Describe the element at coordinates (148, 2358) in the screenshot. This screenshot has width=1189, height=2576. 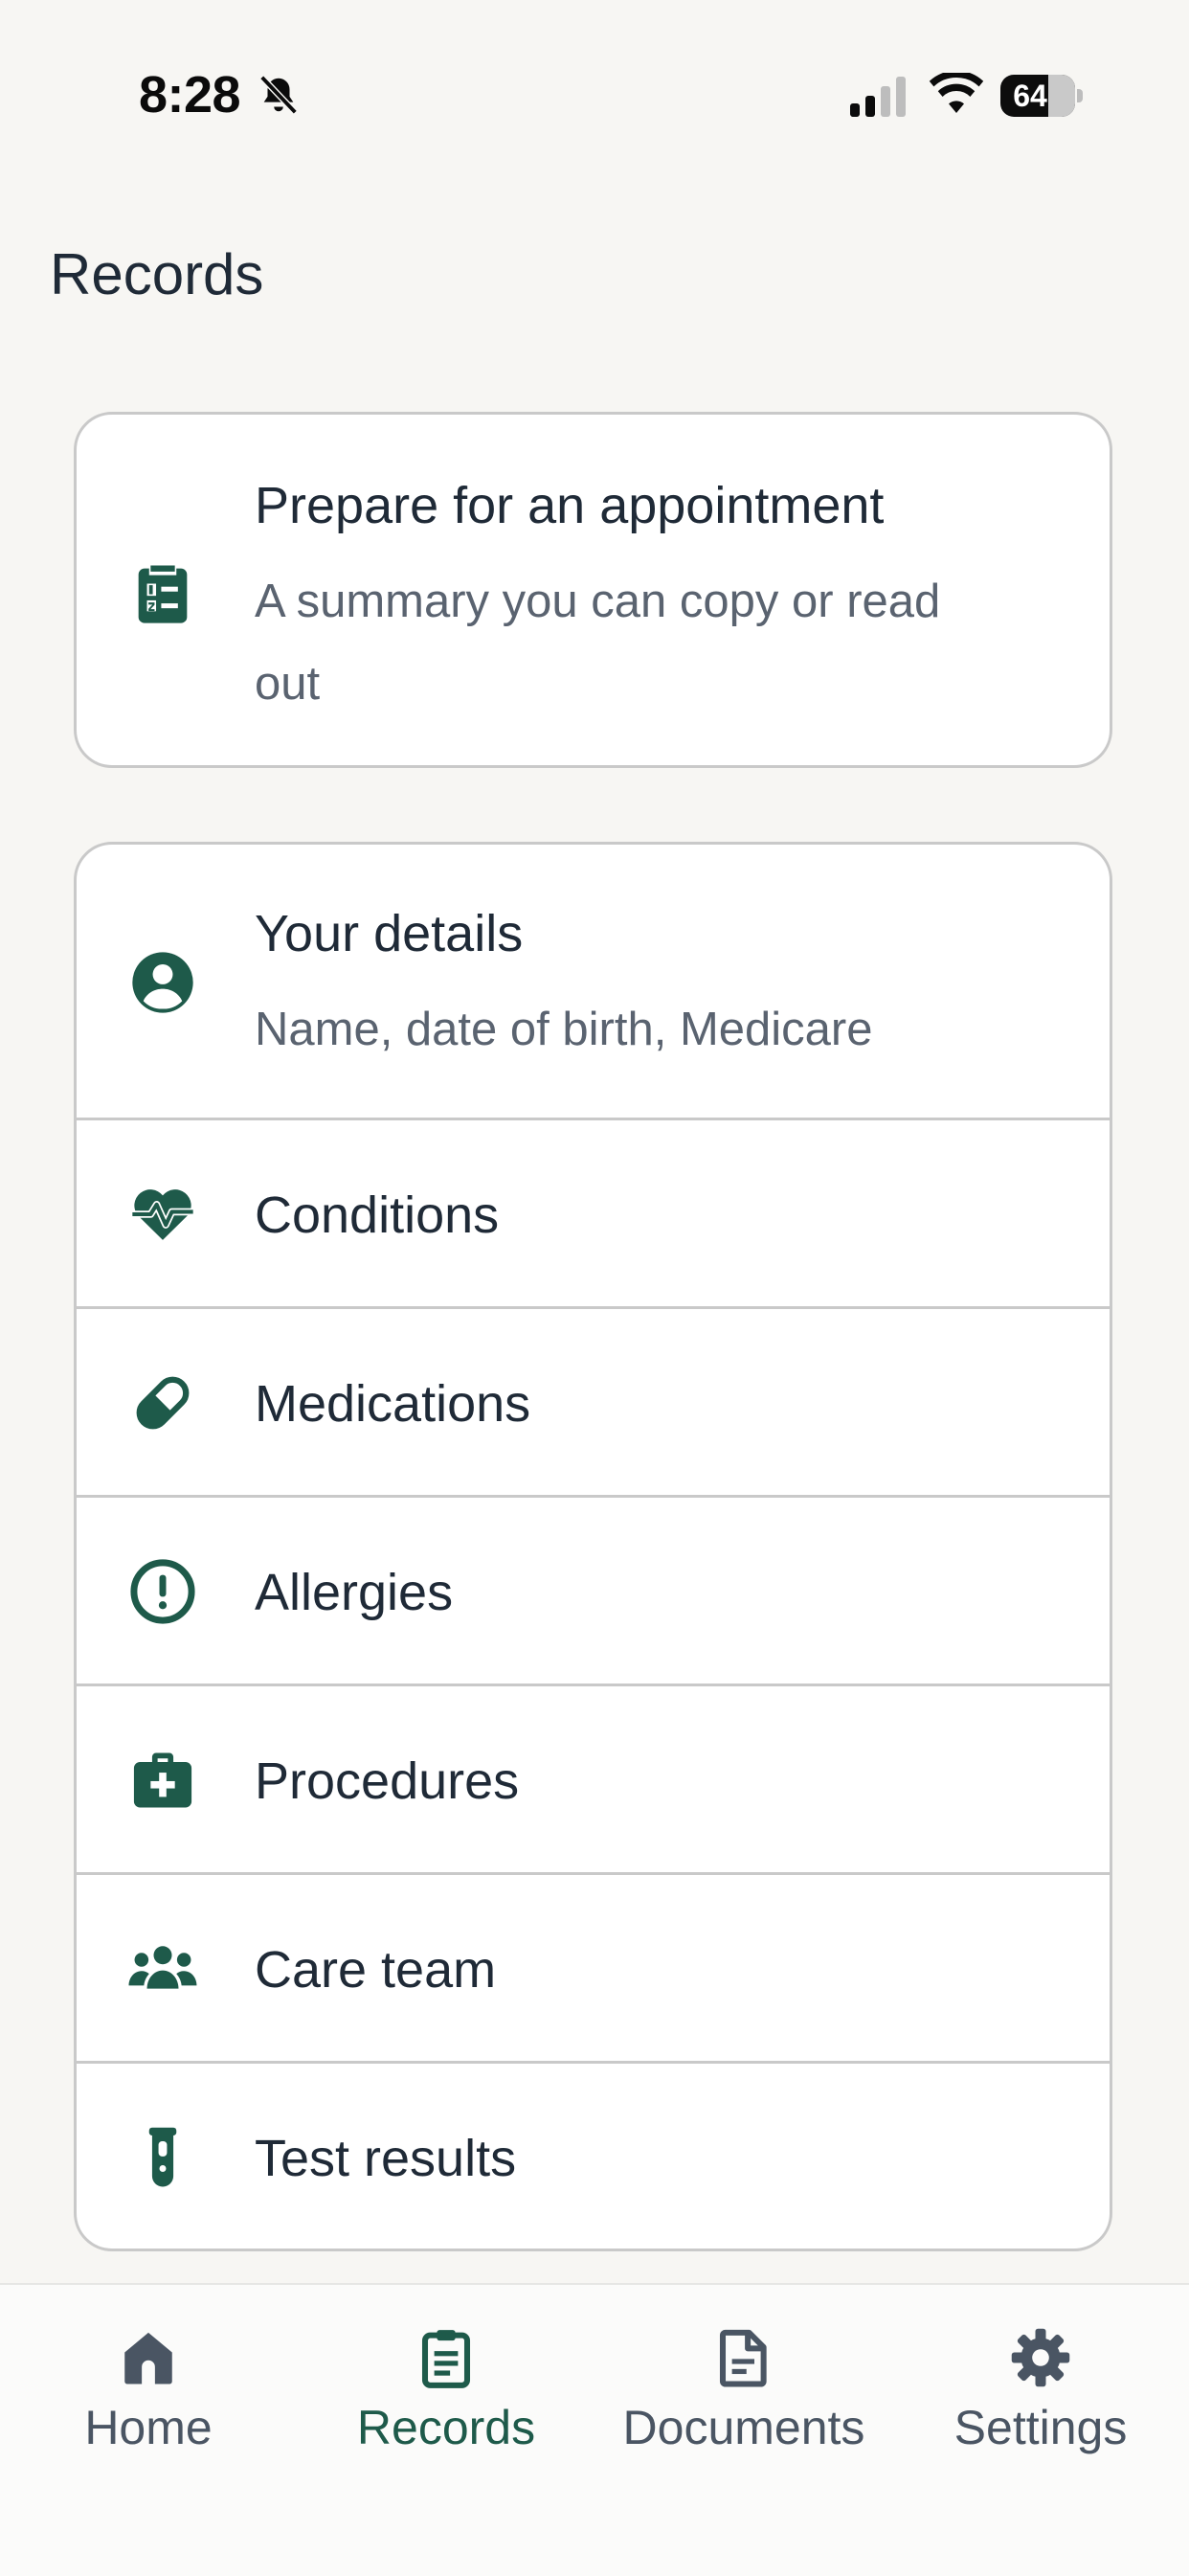
I see `home-icon` at that location.